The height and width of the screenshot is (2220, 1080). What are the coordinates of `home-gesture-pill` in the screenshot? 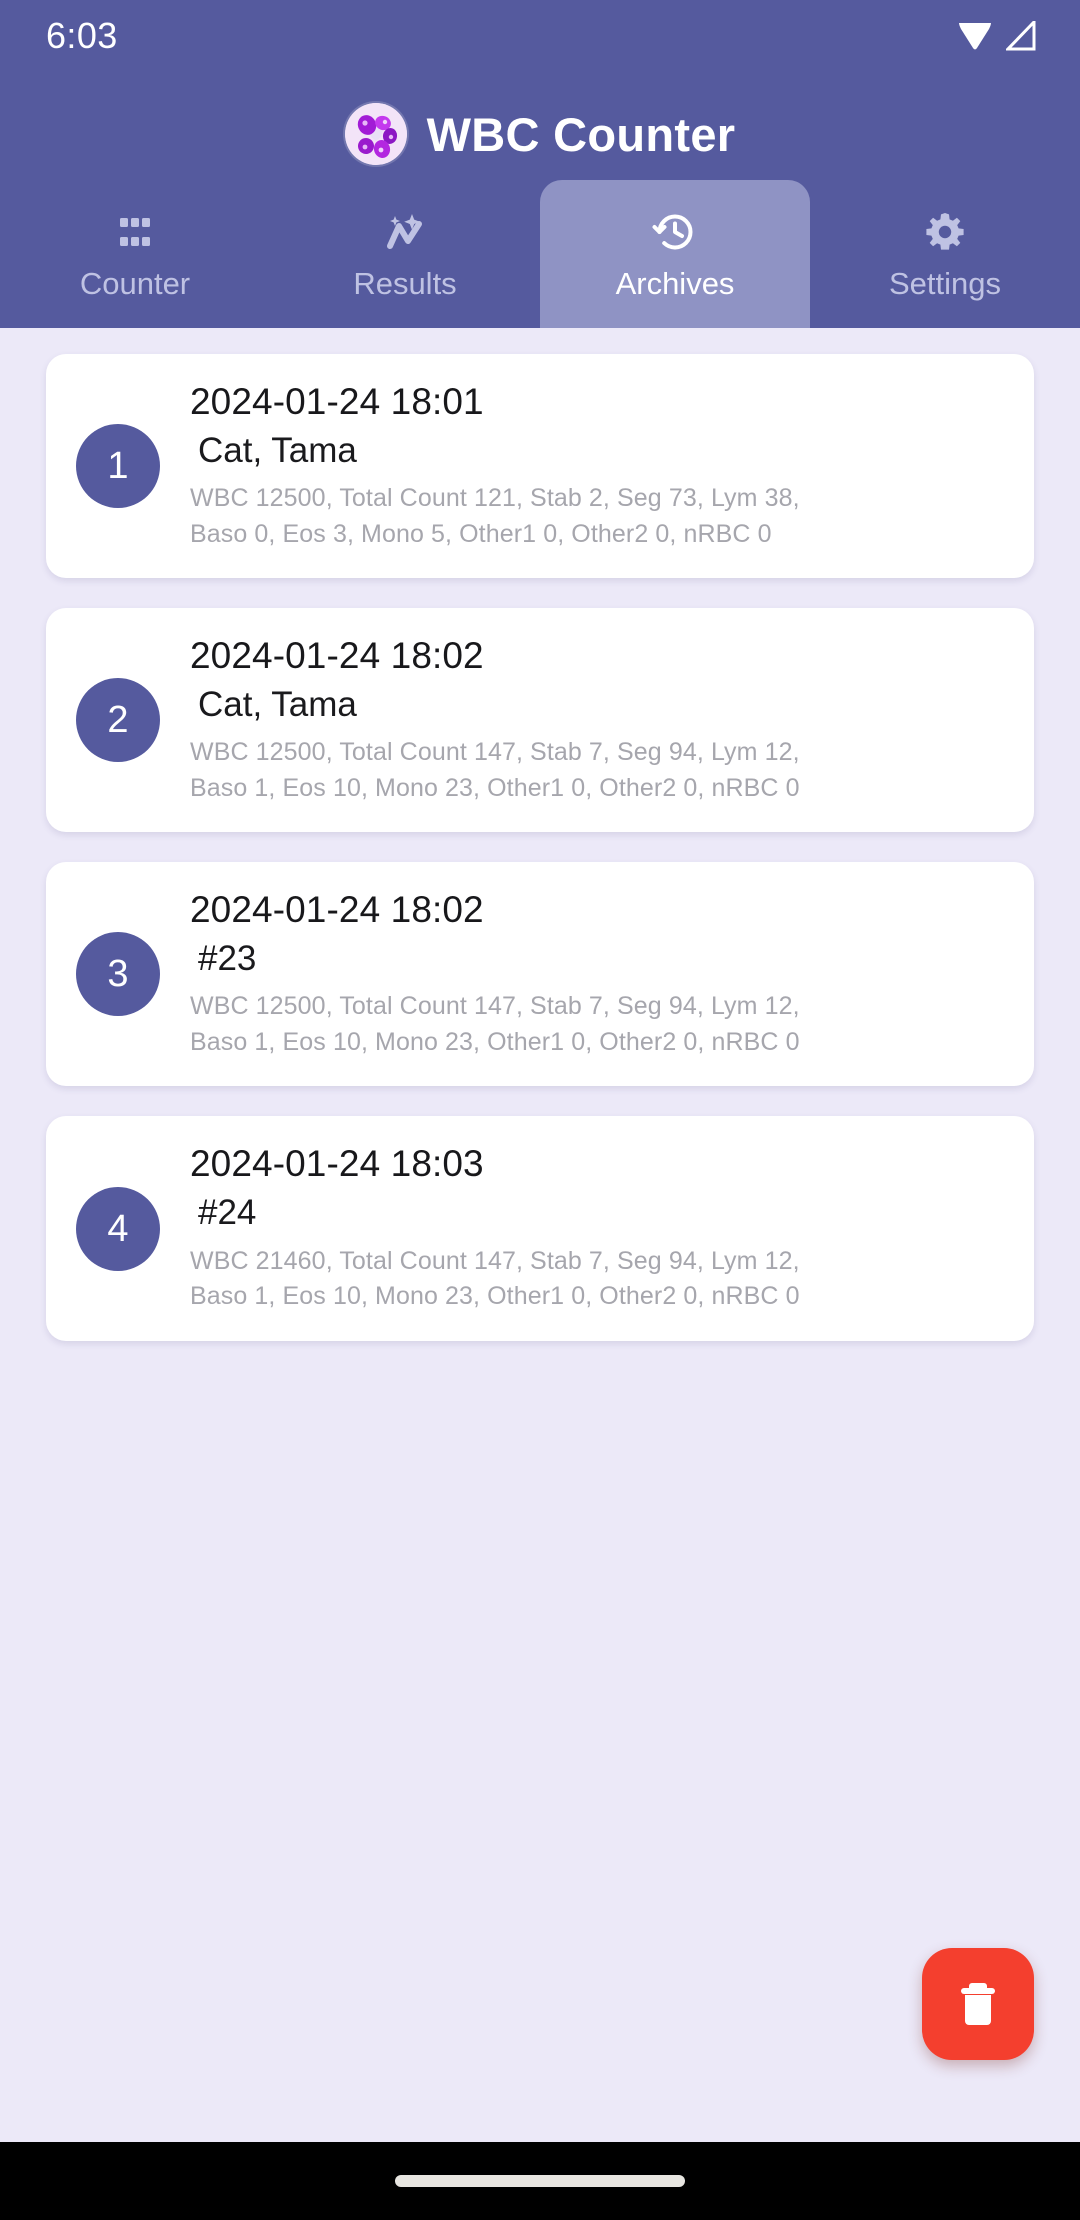 It's located at (540, 2181).